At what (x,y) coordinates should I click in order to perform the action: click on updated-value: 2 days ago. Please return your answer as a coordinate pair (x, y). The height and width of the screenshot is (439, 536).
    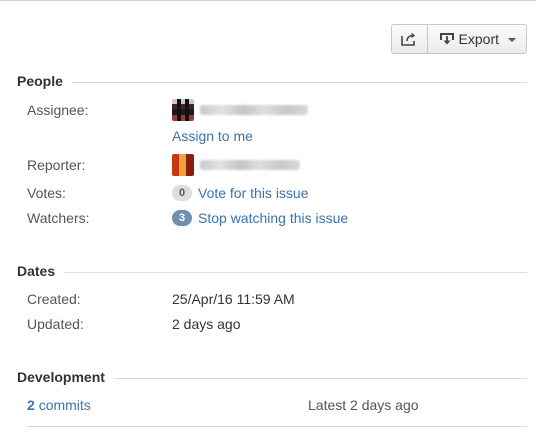
    Looking at the image, I should click on (206, 324).